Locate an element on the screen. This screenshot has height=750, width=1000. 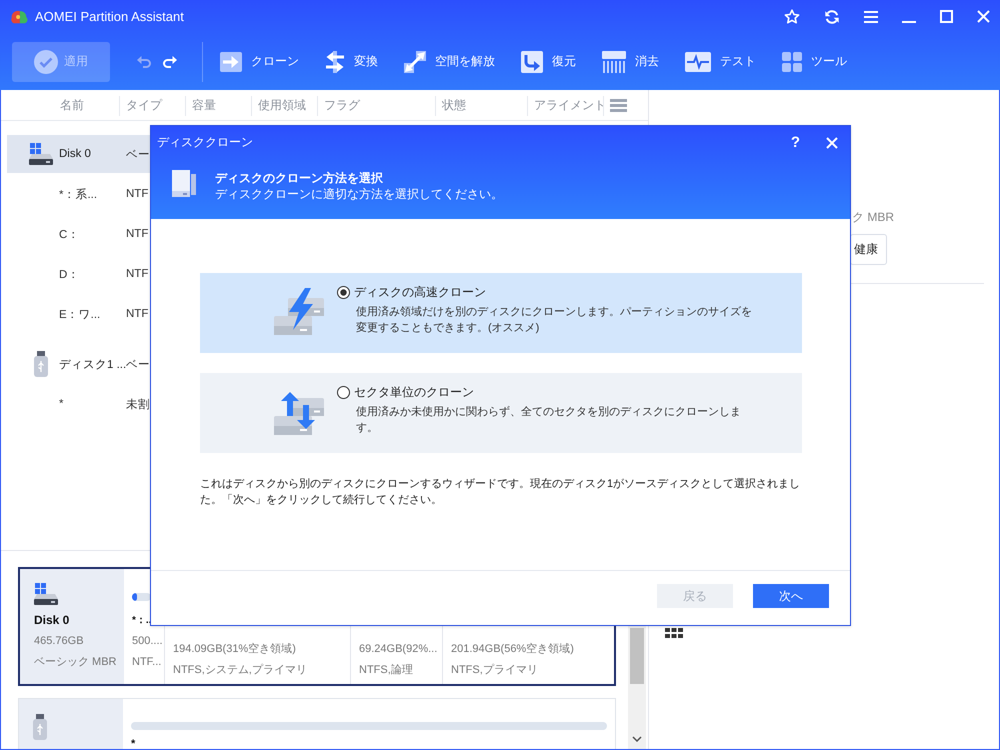
disk-card: * is located at coordinates (317, 723).